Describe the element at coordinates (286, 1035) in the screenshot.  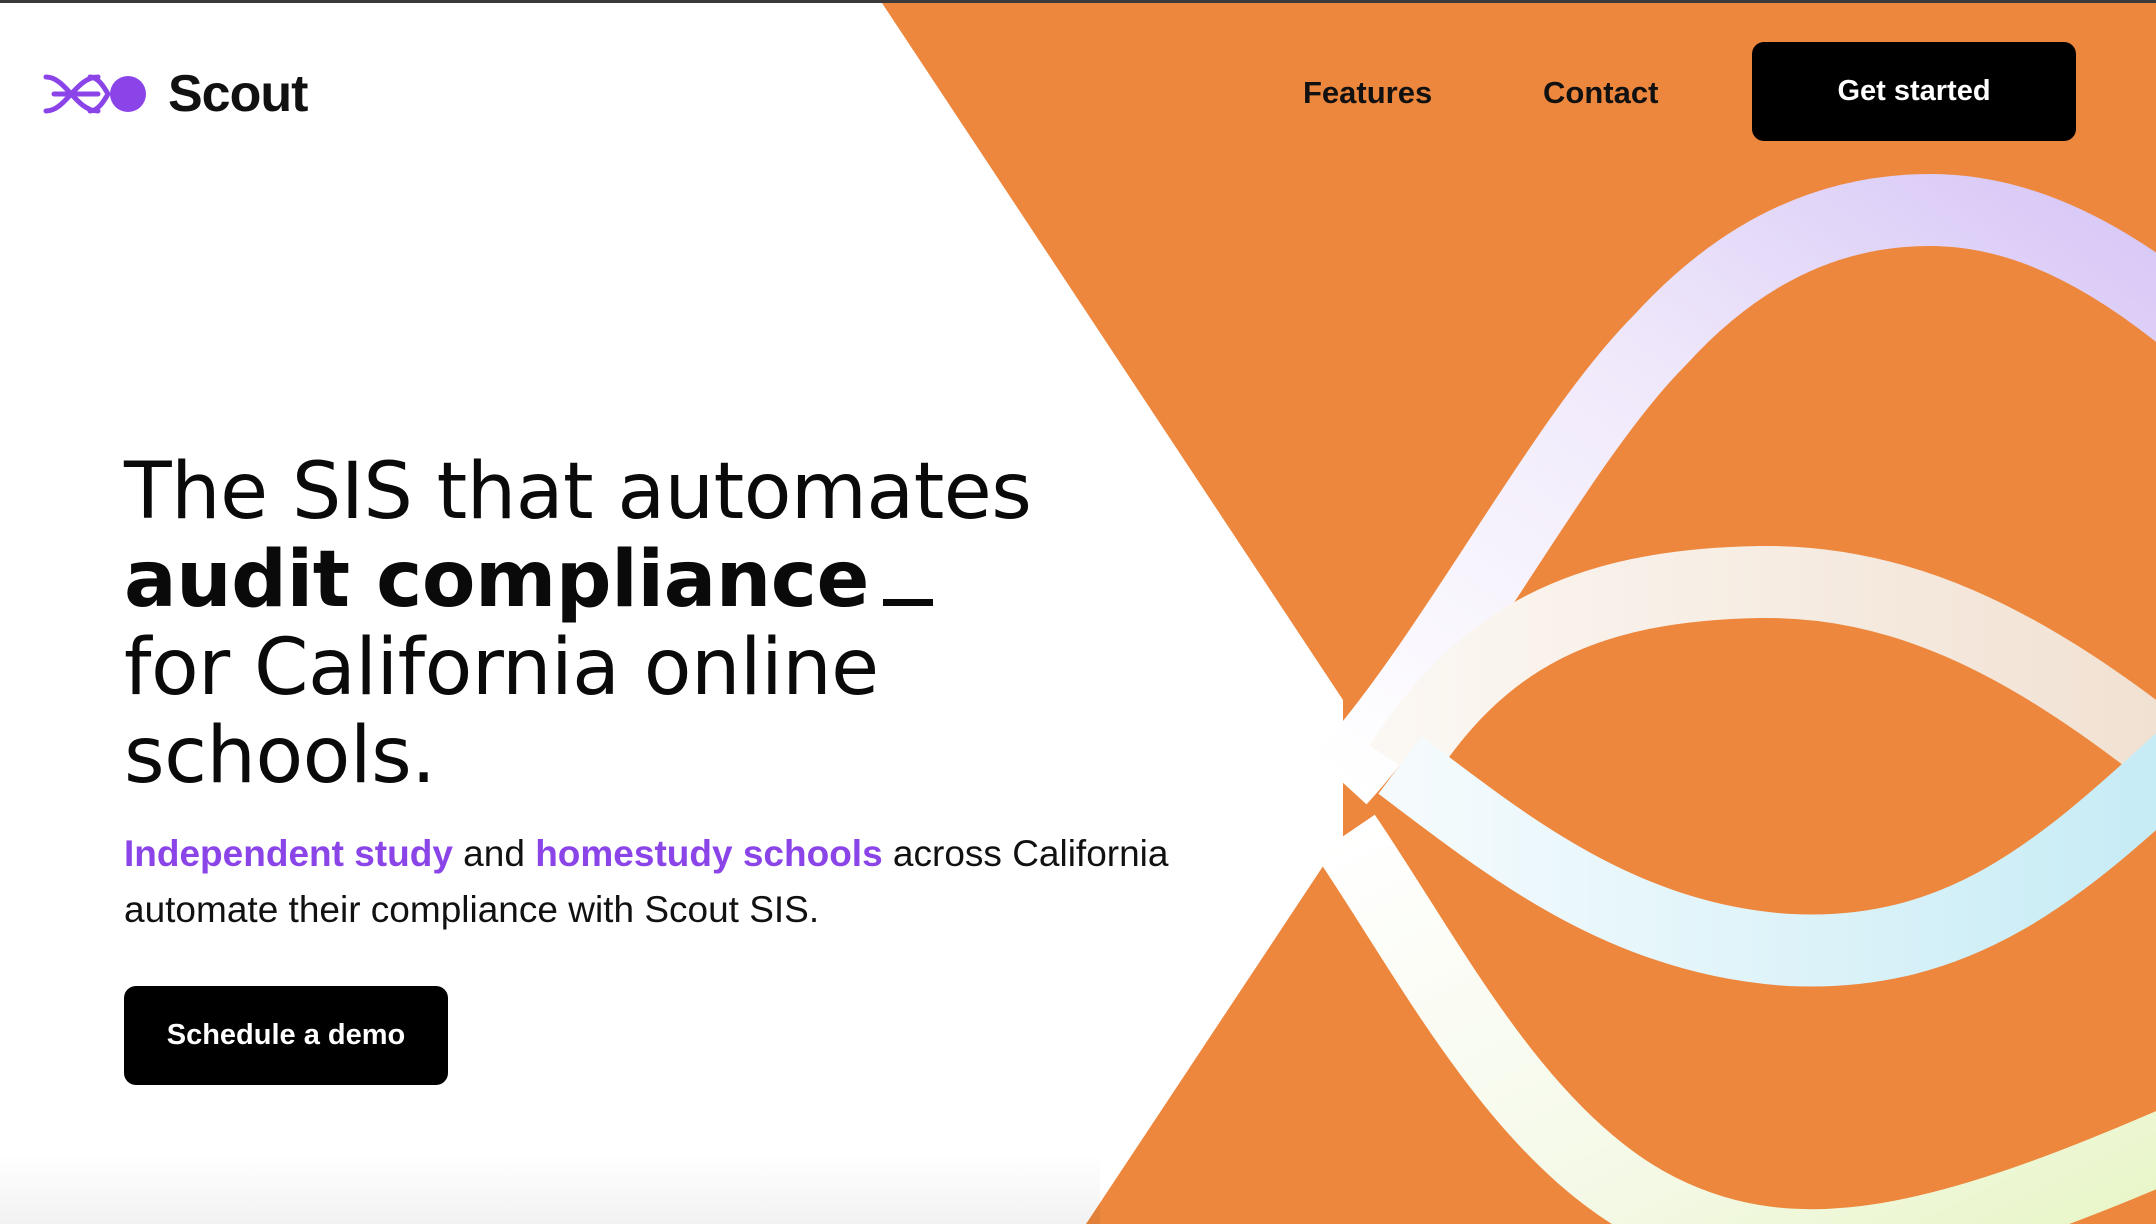
I see `schedule-demo-button: Schedule a demo` at that location.